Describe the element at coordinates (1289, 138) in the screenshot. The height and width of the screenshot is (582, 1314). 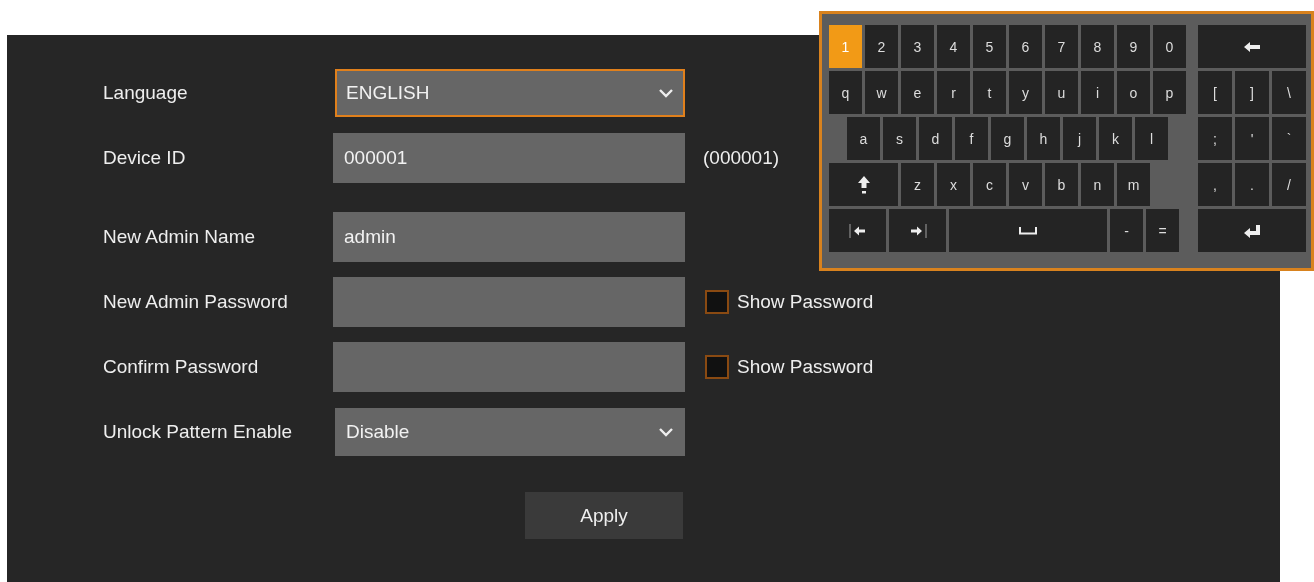
I see `key: `` at that location.